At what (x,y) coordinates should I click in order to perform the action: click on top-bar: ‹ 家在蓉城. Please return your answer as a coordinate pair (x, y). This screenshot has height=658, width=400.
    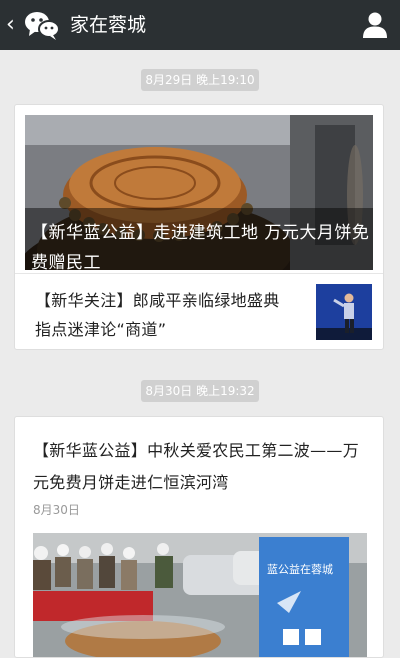
    Looking at the image, I should click on (200, 25).